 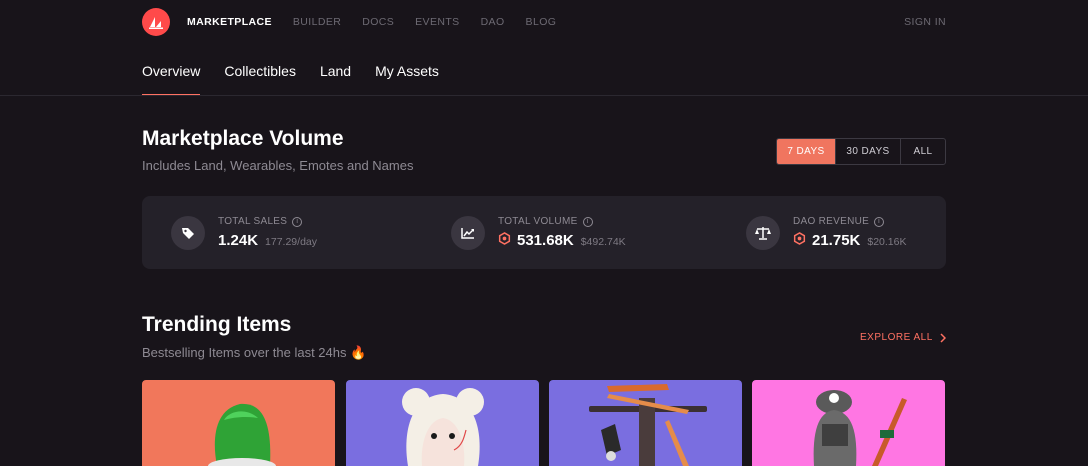 I want to click on dao-revenue-value: 21.75K, so click(x=836, y=240).